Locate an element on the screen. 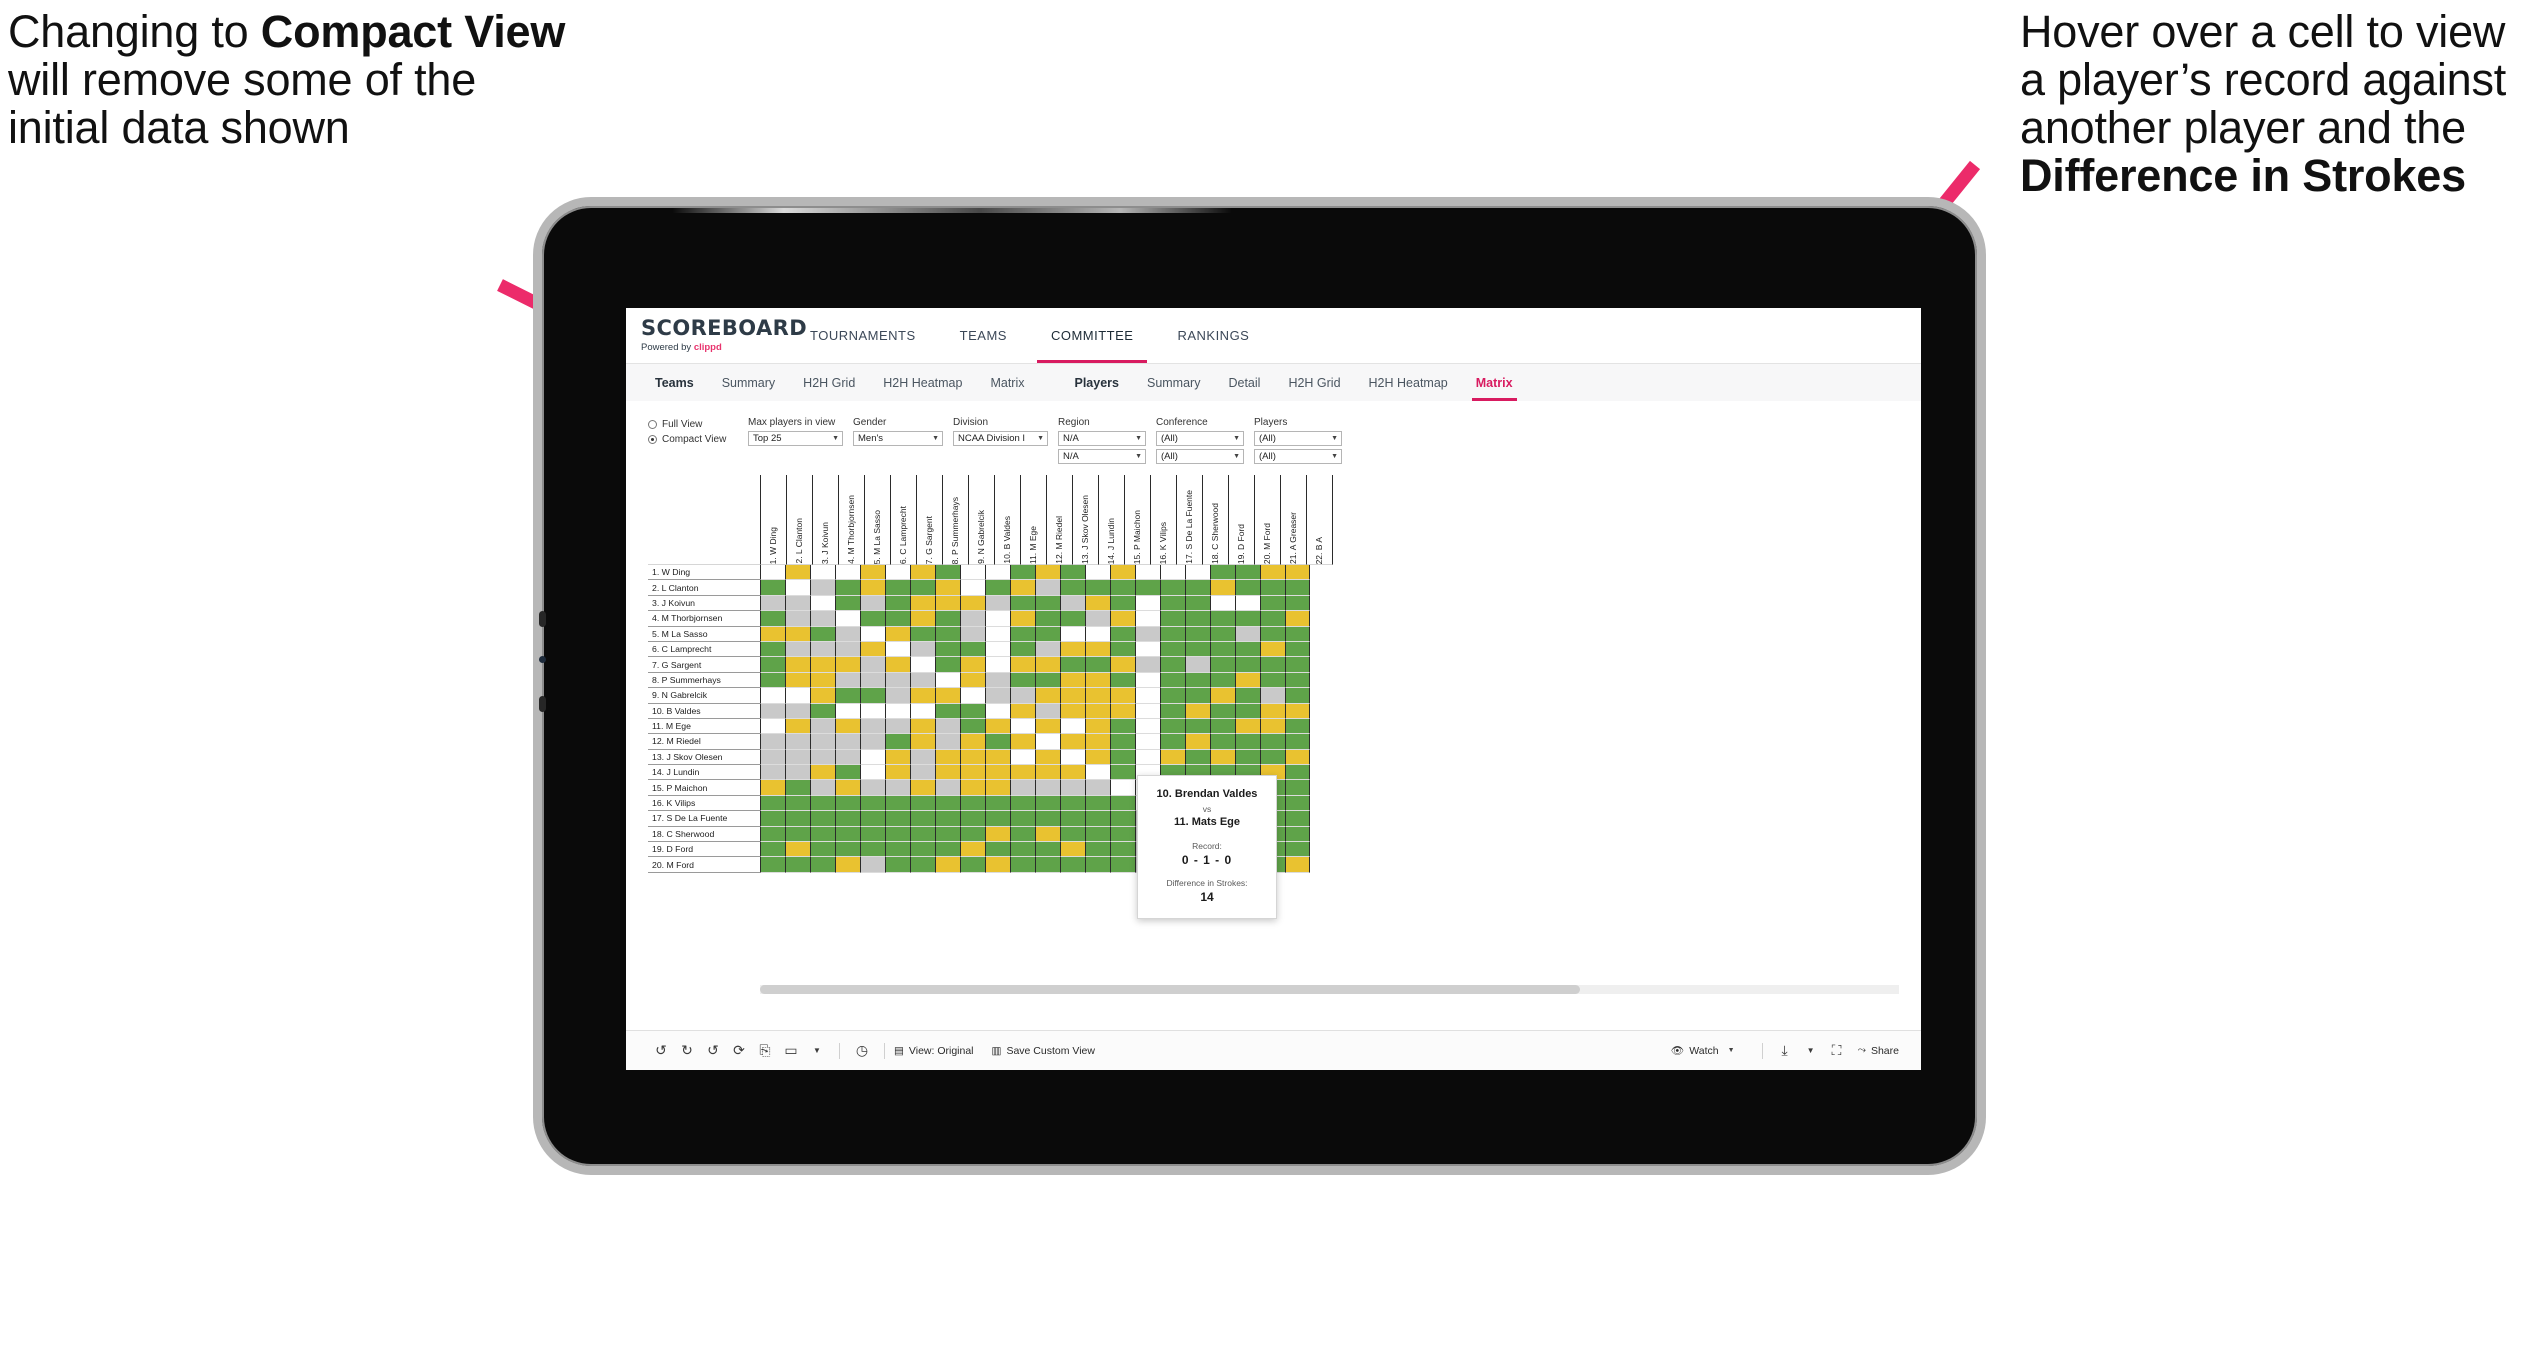 This screenshot has width=2521, height=1356. sub-tab-teams-matrix: Matrix is located at coordinates (1007, 382).